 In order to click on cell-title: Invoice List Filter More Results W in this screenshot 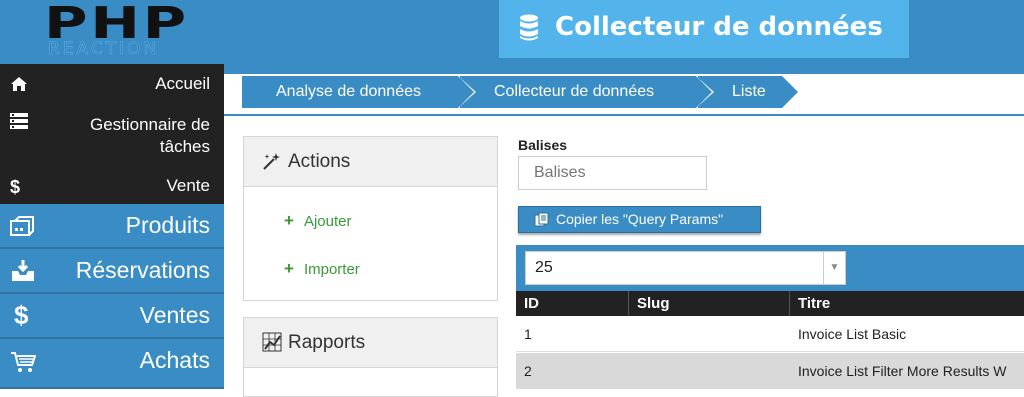, I will do `click(902, 371)`.